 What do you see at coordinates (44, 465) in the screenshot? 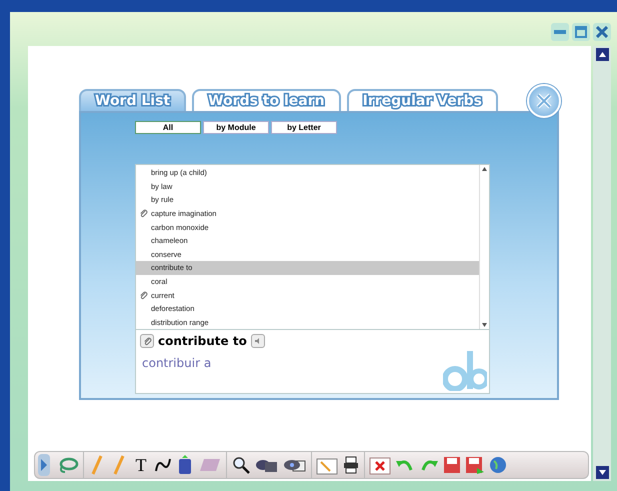
I see `expand-arrow-icon` at bounding box center [44, 465].